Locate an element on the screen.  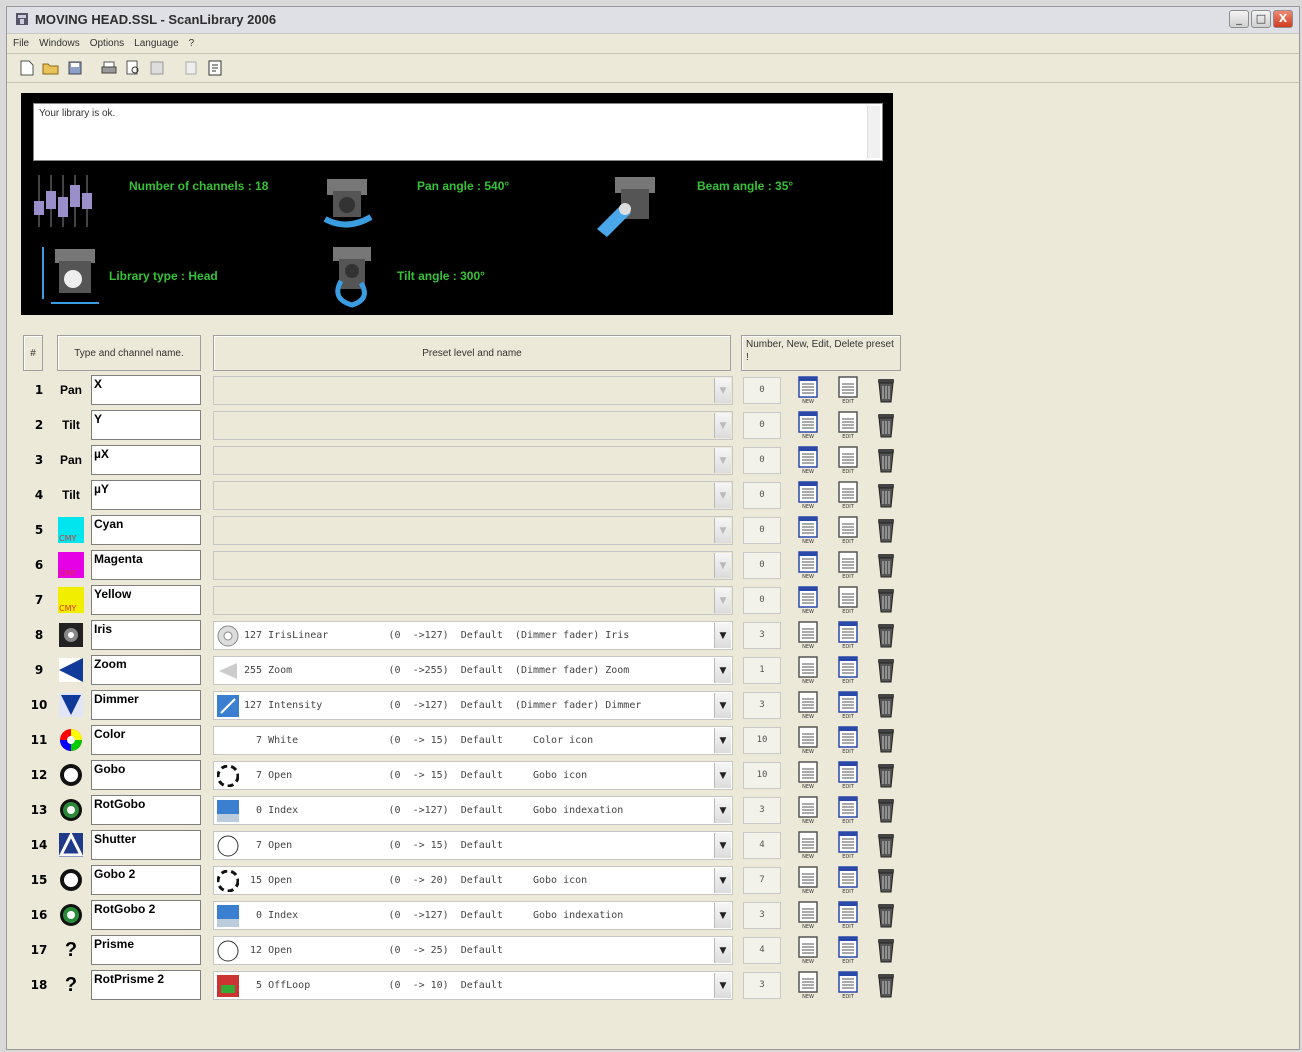
preset-select: 15 Open (0 -> 20) Default Gobo icon ▼ is located at coordinates (473, 880).